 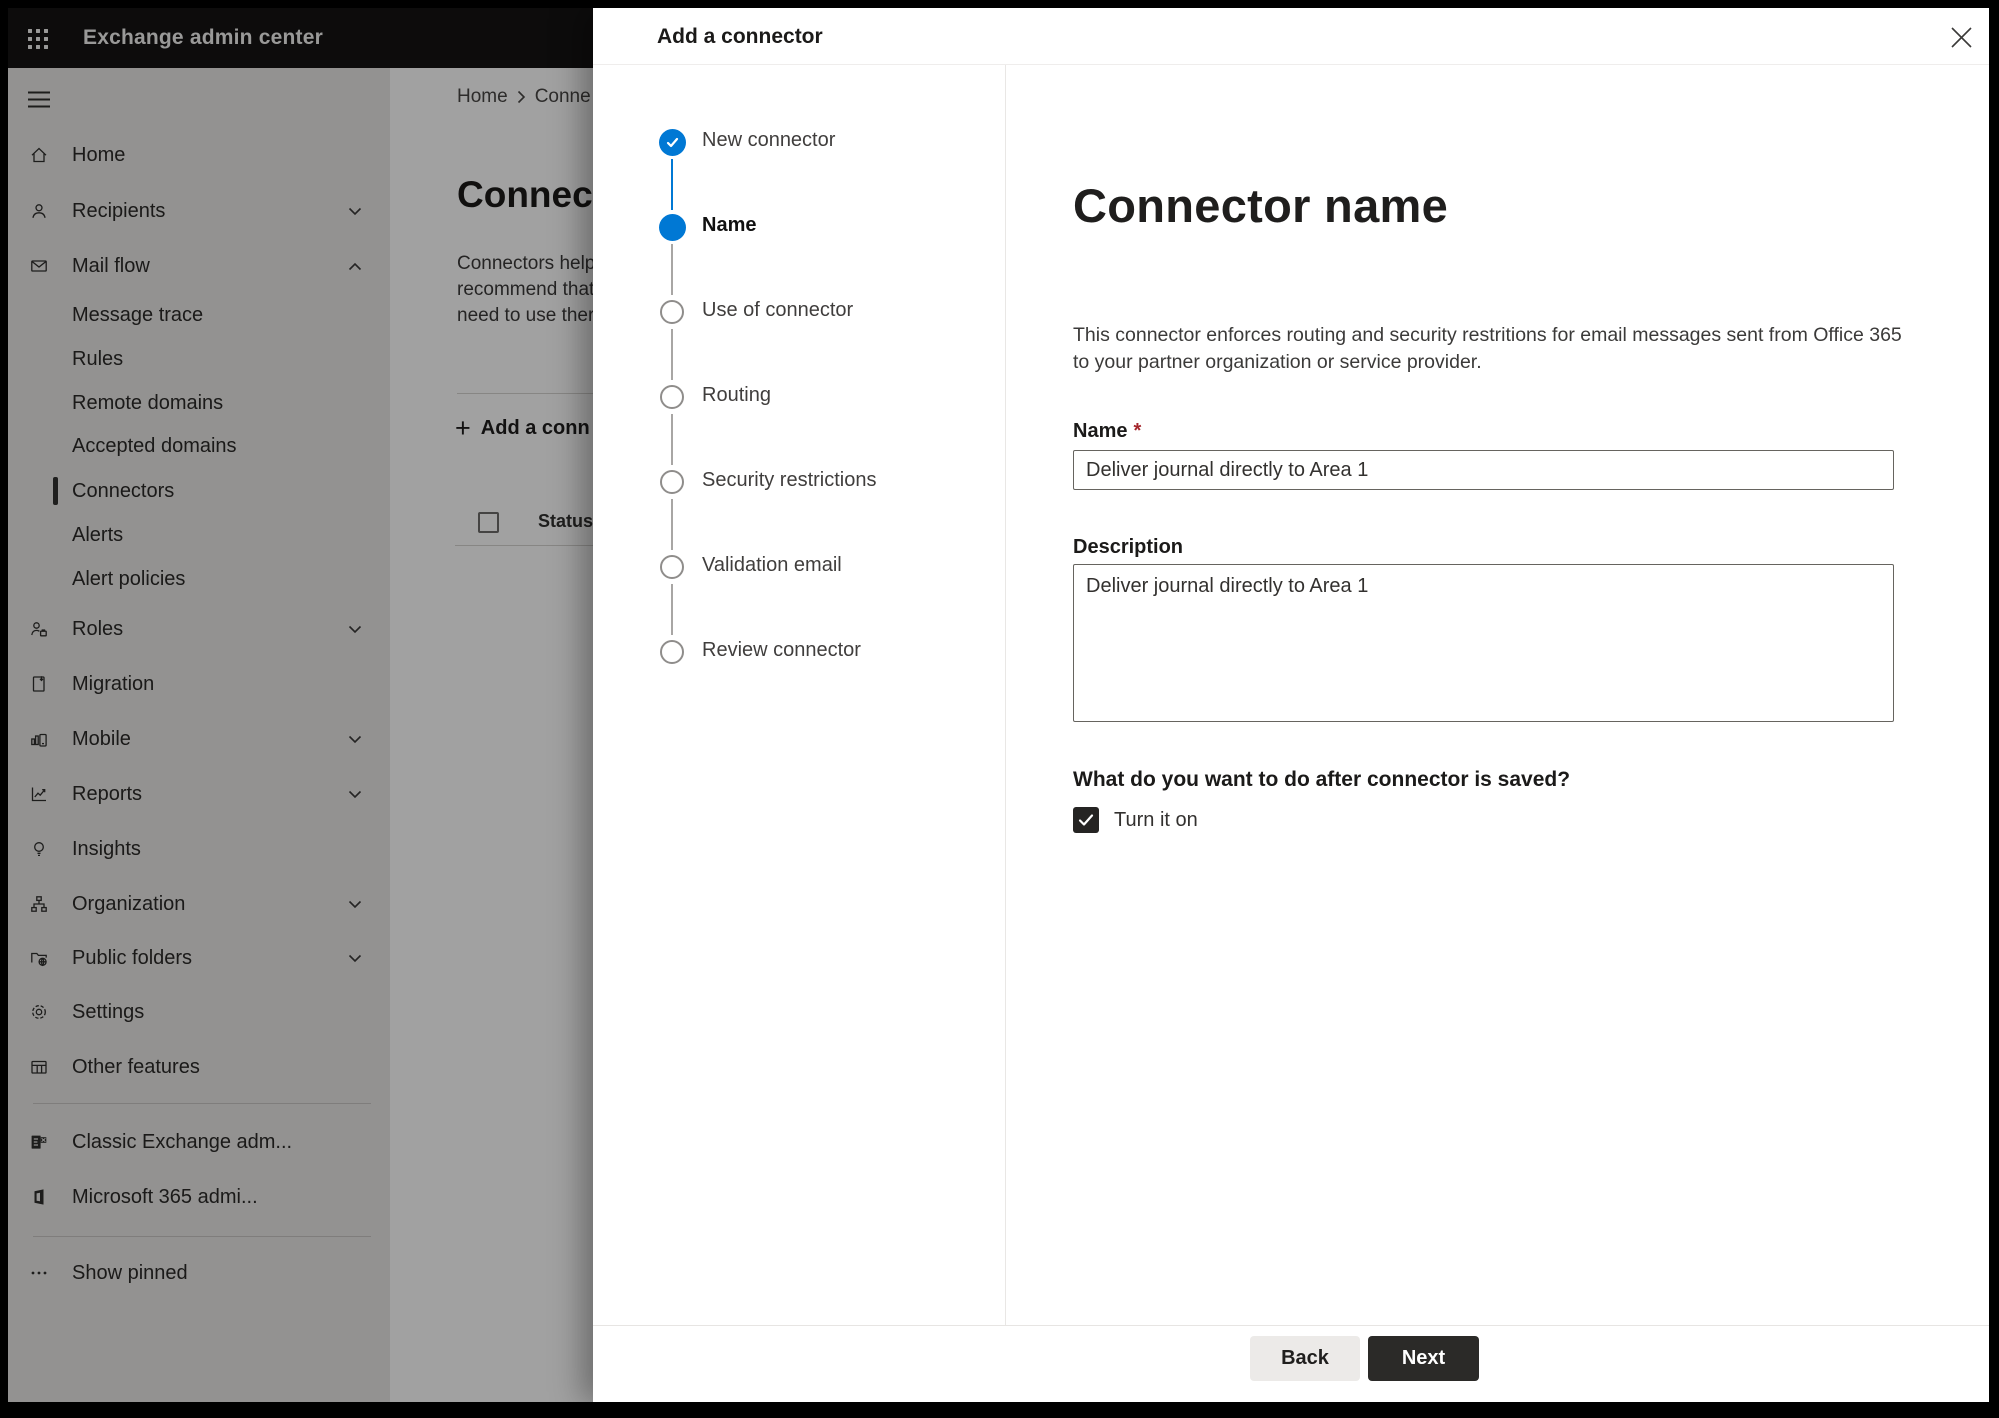 I want to click on step-label-validation-email: Validation email, so click(x=772, y=565).